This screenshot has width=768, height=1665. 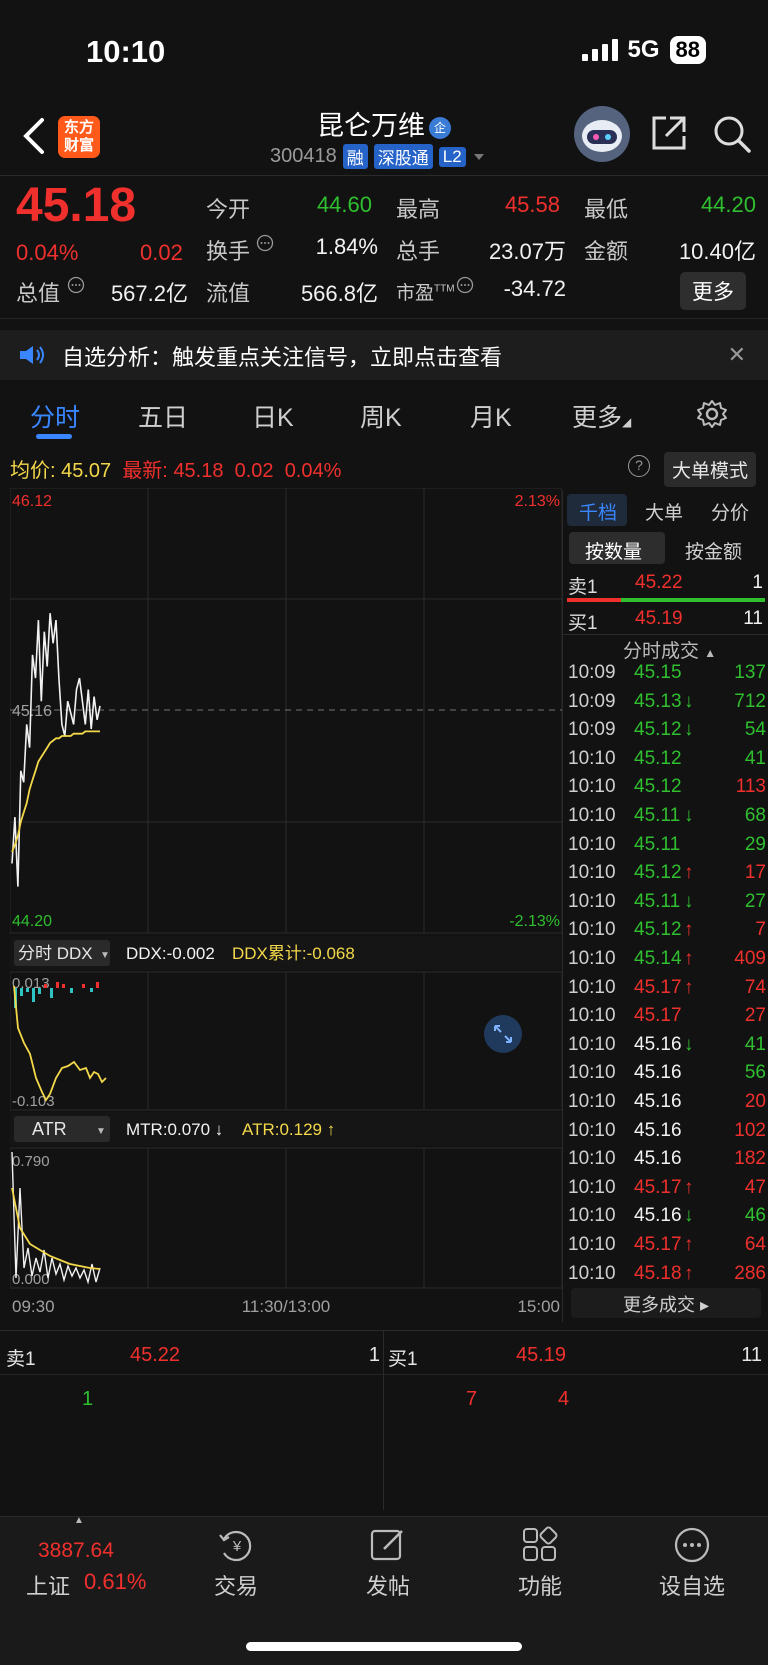 What do you see at coordinates (228, 293) in the screenshot?
I see `float-cap-label: 流值` at bounding box center [228, 293].